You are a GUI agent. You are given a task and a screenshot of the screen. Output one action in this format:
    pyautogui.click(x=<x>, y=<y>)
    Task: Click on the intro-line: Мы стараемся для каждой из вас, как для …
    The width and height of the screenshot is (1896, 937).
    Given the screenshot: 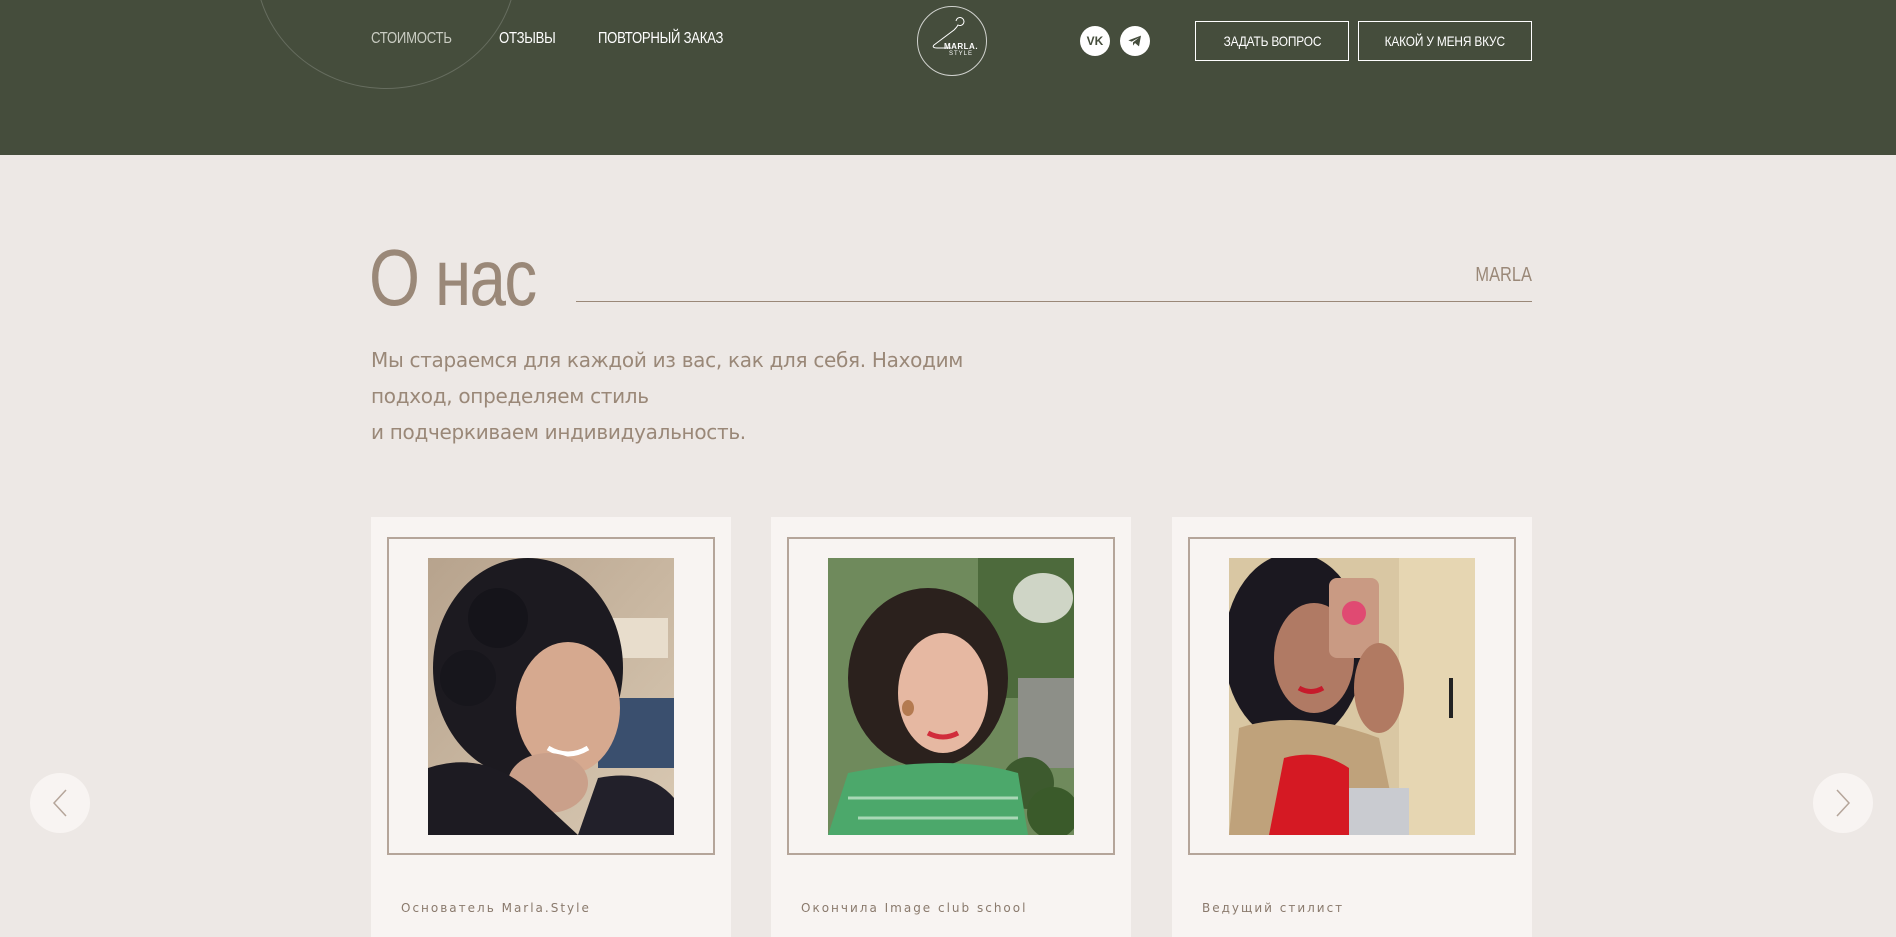 What is the action you would take?
    pyautogui.click(x=667, y=360)
    